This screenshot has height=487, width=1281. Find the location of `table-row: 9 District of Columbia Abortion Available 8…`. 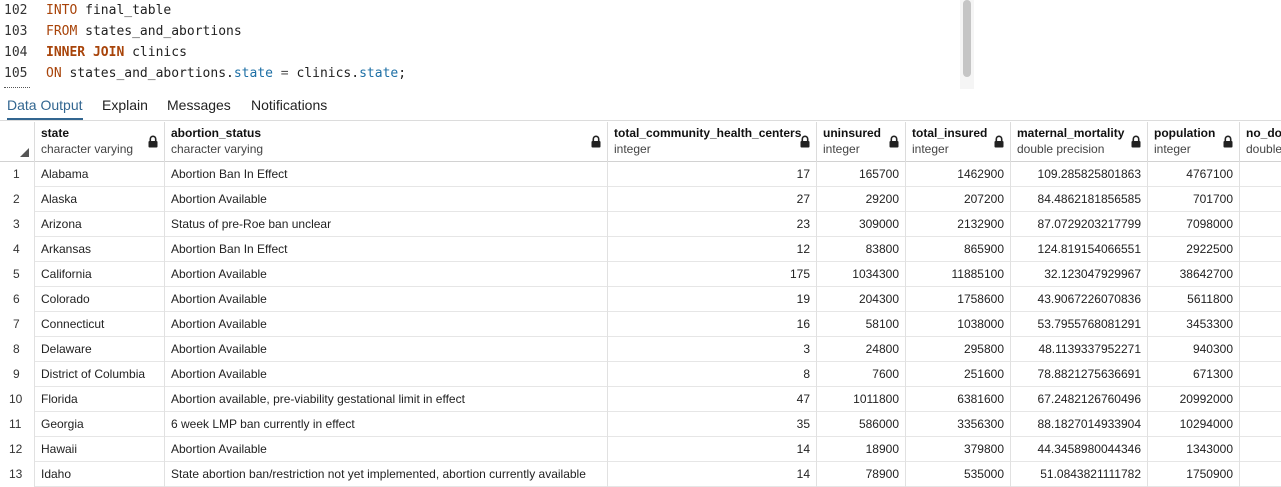

table-row: 9 District of Columbia Abortion Available 8… is located at coordinates (640, 374).